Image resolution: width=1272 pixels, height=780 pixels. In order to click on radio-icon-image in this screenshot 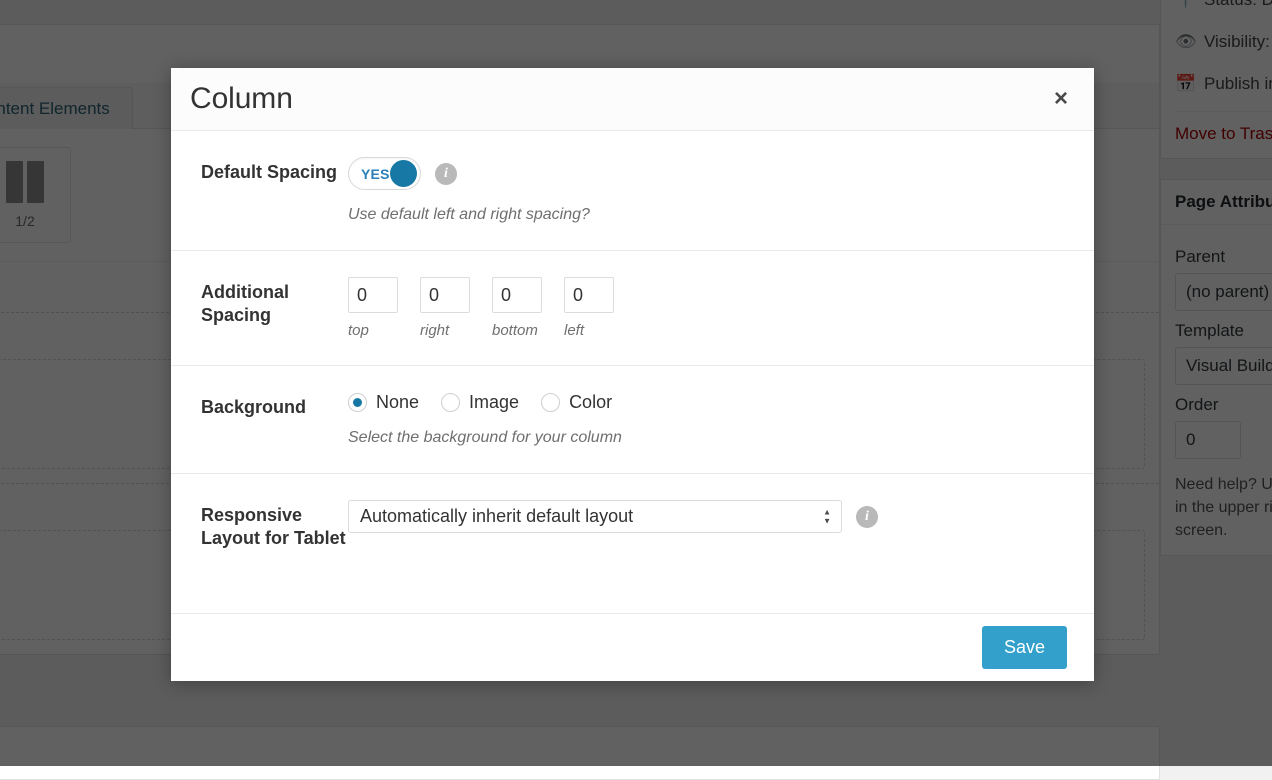, I will do `click(450, 402)`.